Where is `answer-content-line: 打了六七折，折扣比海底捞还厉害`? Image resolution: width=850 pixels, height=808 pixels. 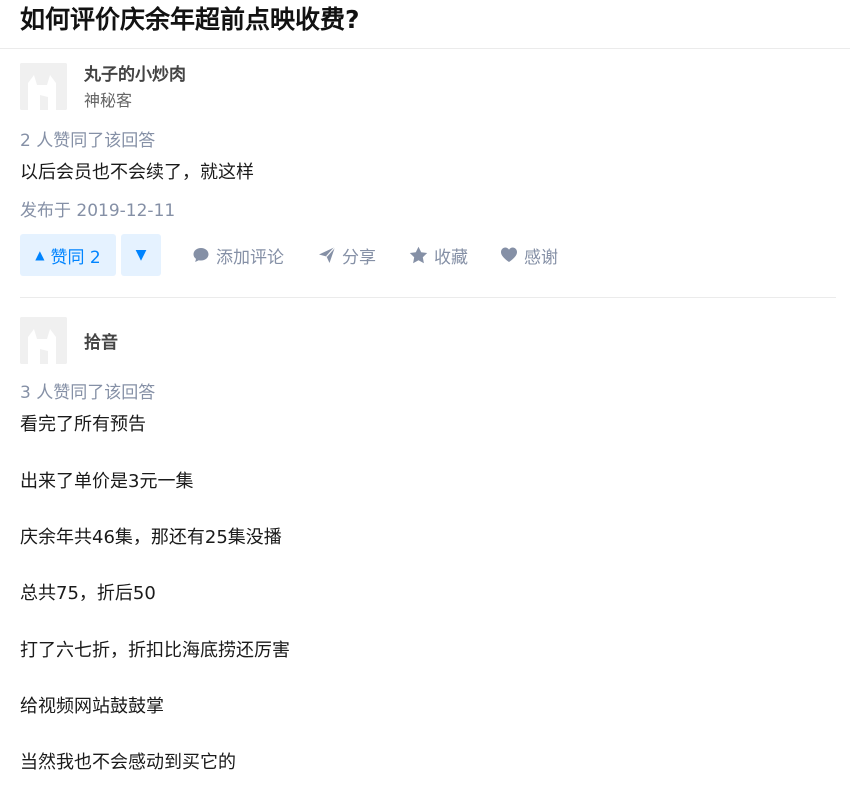
answer-content-line: 打了六七折，折扣比海底捞还厉害 is located at coordinates (155, 650).